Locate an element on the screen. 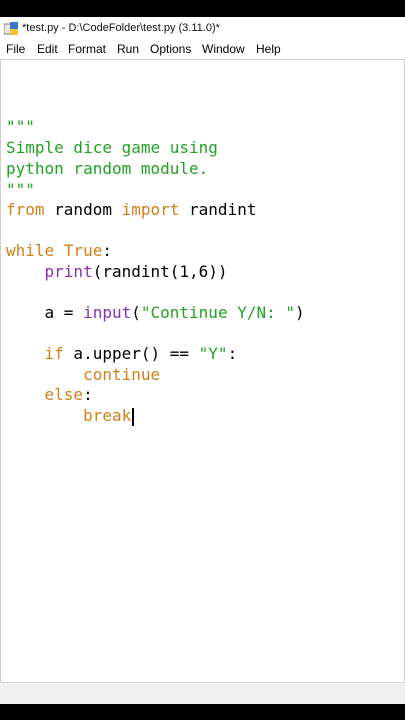  code-keyword: while is located at coordinates (30, 250).